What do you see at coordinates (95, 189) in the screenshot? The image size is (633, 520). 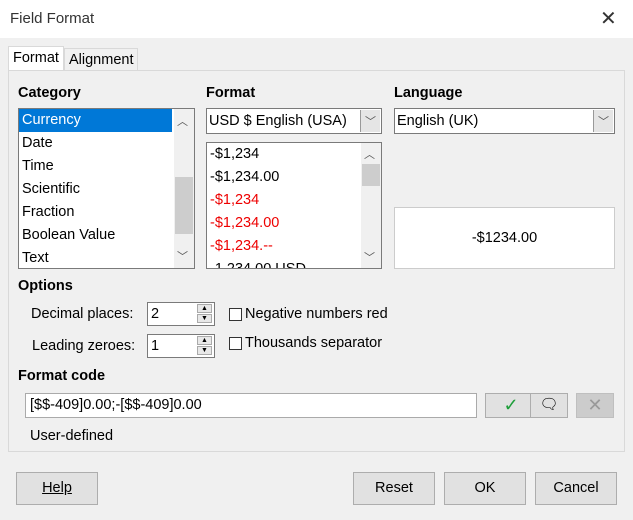 I see `category-item: Scientific` at bounding box center [95, 189].